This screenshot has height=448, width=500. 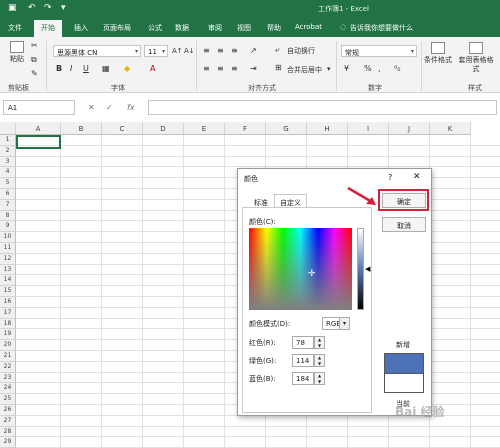 What do you see at coordinates (17, 52) in the screenshot?
I see `paste-button: 粘贴` at bounding box center [17, 52].